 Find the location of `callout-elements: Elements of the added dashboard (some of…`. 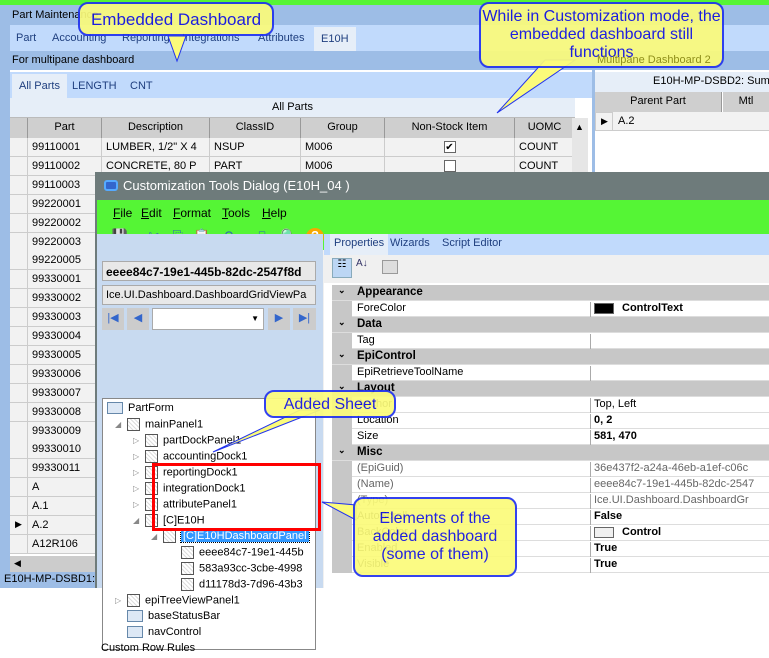

callout-elements: Elements of the added dashboard (some of… is located at coordinates (435, 537).